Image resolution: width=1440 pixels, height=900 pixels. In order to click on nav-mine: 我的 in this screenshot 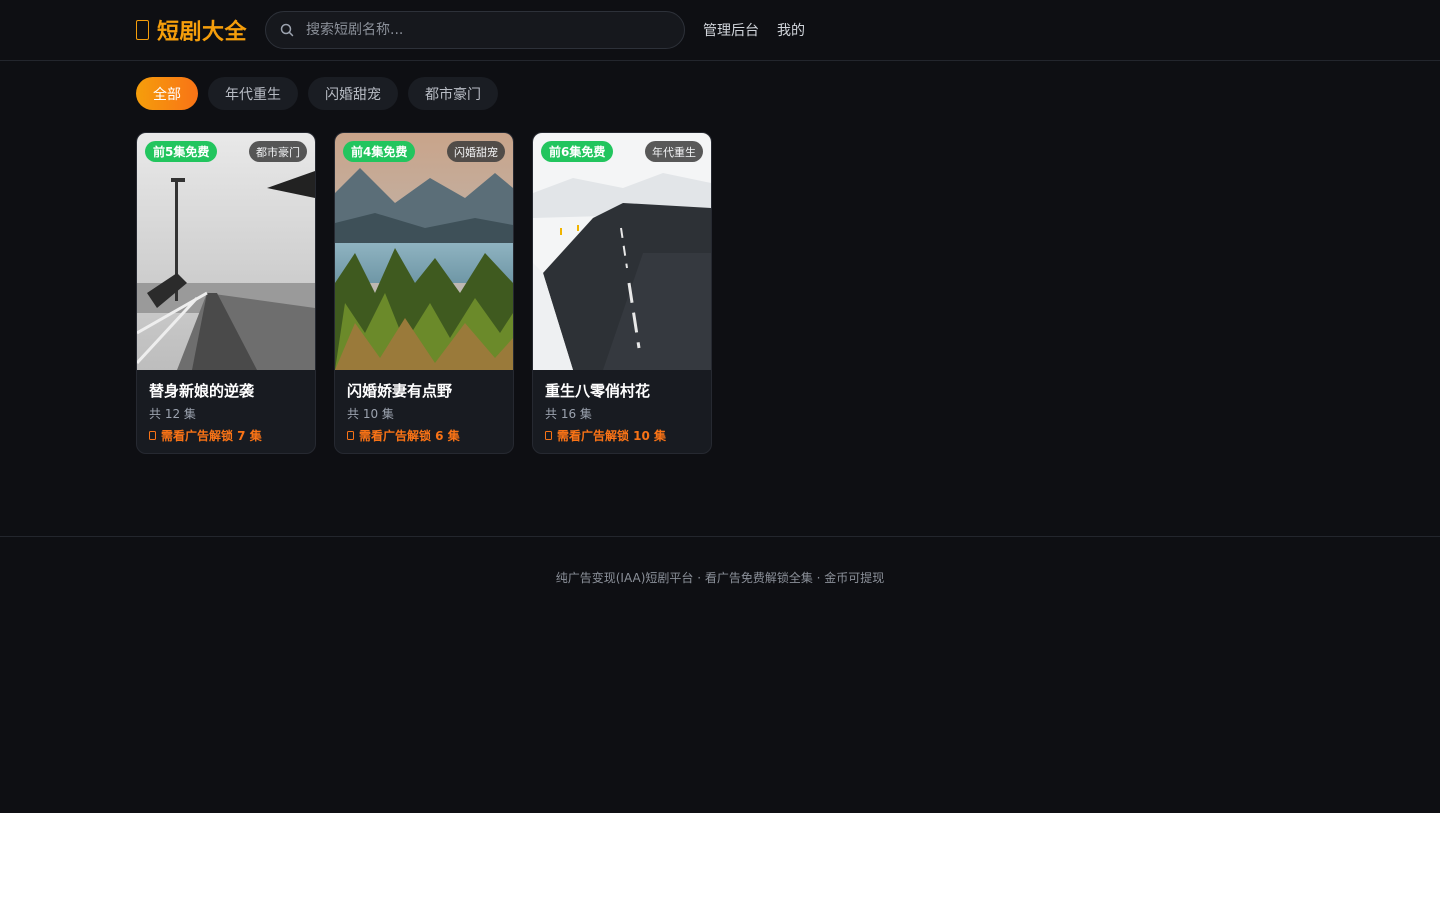, I will do `click(791, 30)`.